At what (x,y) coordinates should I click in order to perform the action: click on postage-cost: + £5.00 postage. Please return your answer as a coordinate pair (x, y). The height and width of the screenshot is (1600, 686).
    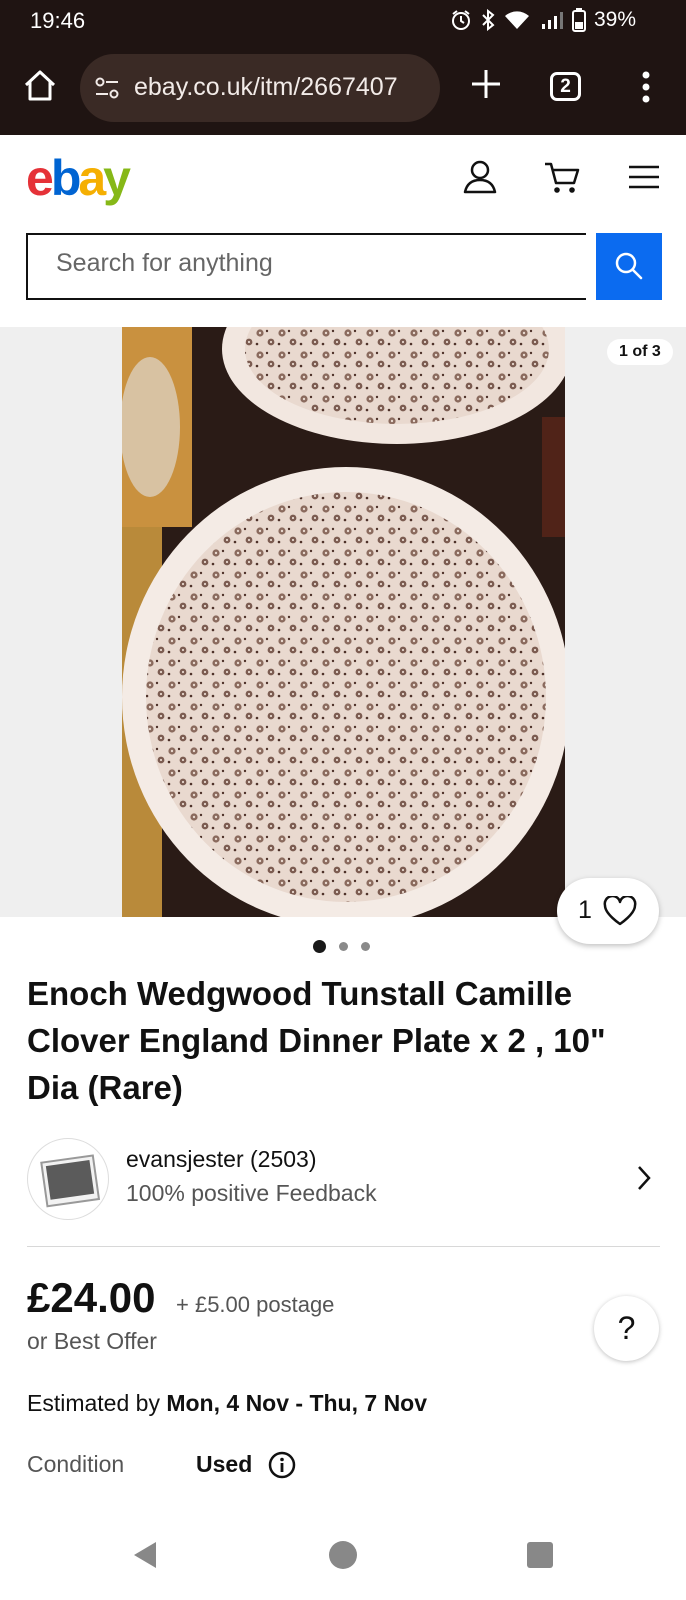
    Looking at the image, I should click on (255, 1304).